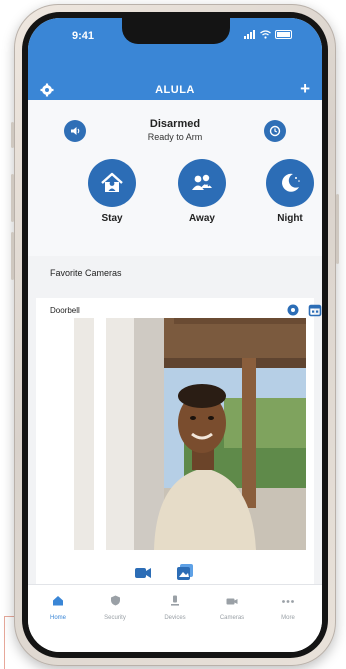 This screenshot has width=346, height=669. I want to click on tab-security: Security, so click(115, 607).